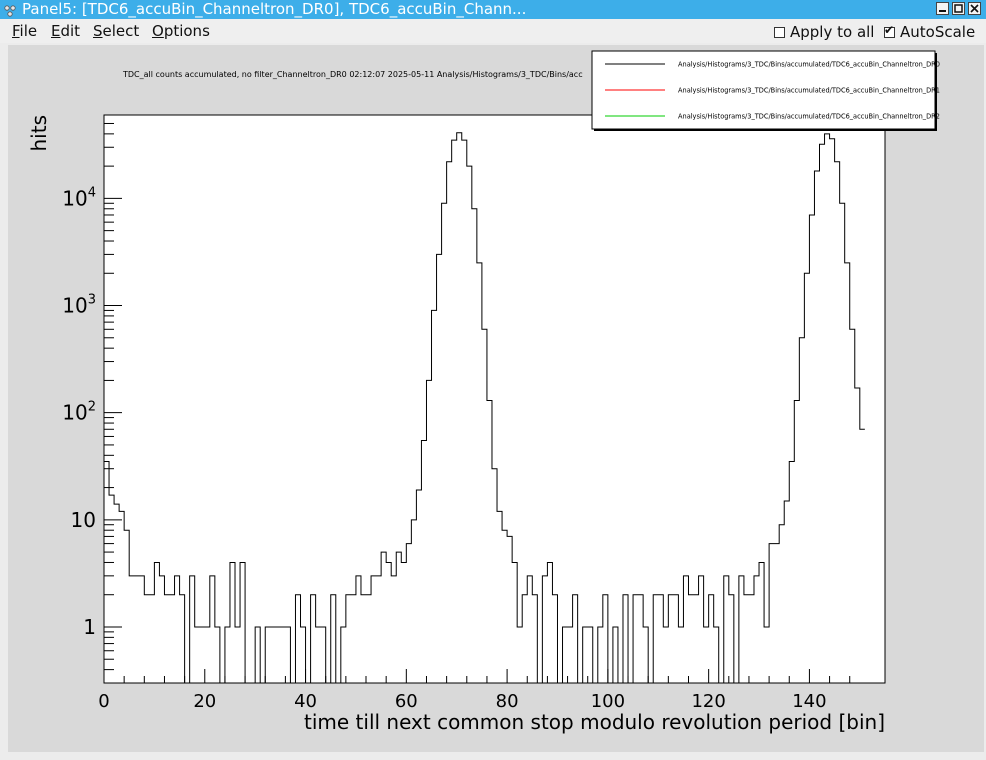 The width and height of the screenshot is (986, 760). Describe the element at coordinates (938, 32) in the screenshot. I see `autoscale-label: AutoScale` at that location.